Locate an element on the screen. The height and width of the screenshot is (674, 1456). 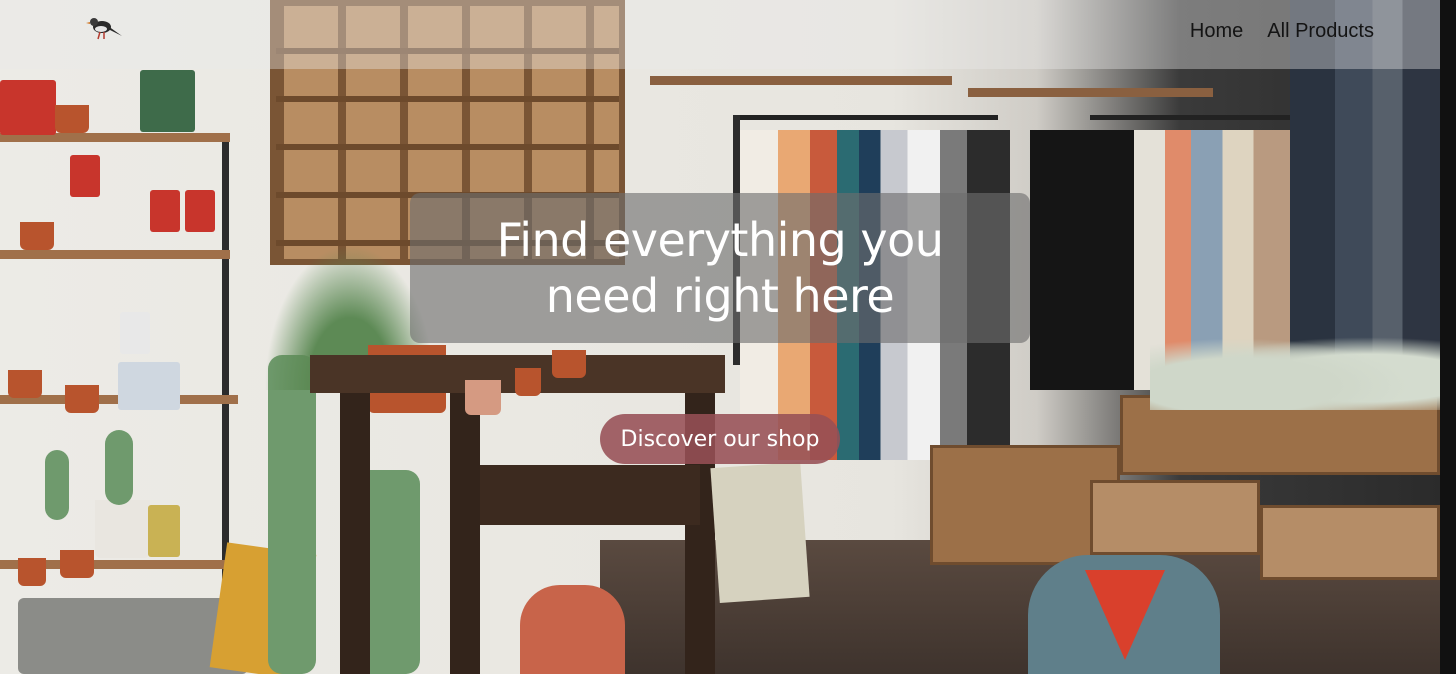
wooden-table is located at coordinates (517, 514).